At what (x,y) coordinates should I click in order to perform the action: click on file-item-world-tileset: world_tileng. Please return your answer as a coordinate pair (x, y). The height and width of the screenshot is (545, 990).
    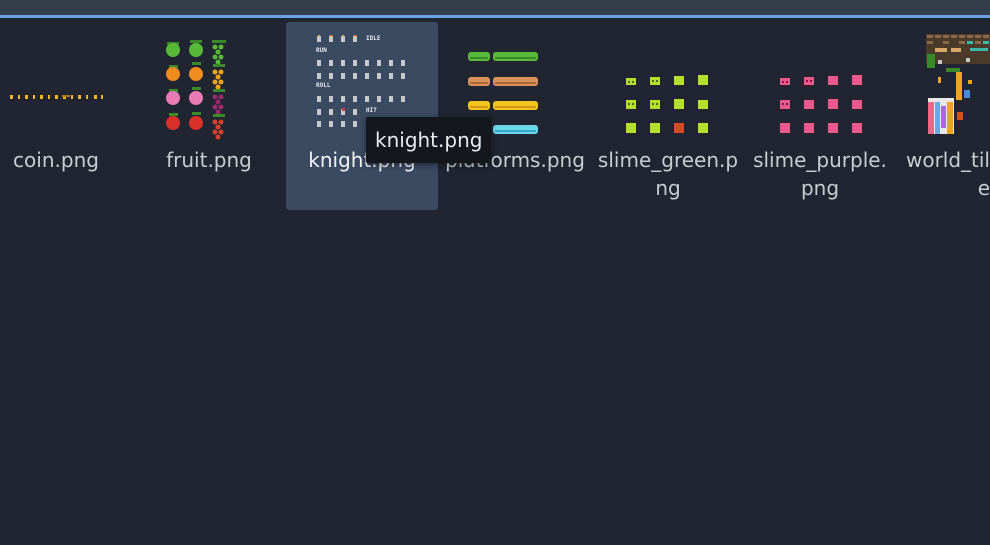
    Looking at the image, I should click on (943, 116).